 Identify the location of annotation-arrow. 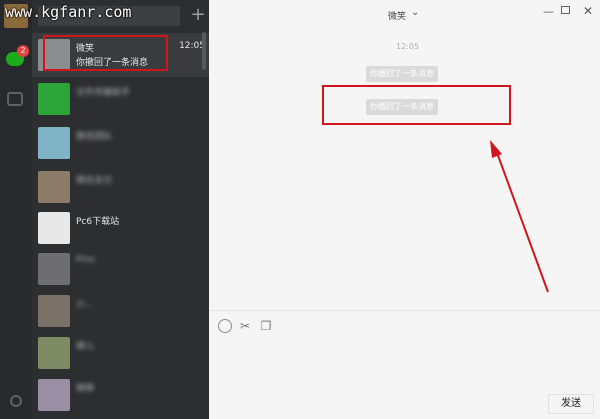
(519, 216).